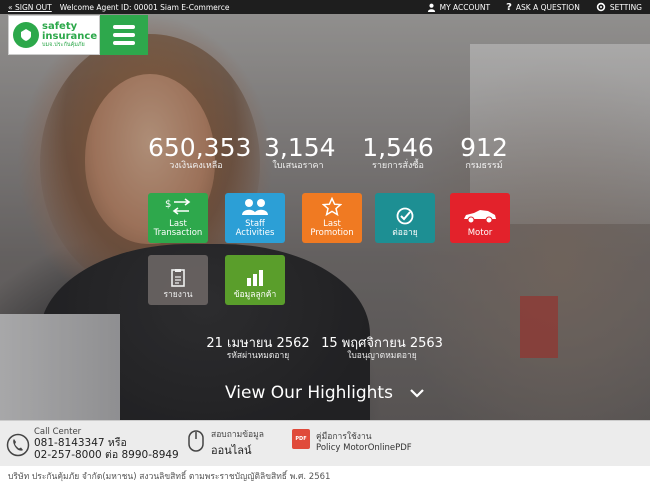 The height and width of the screenshot is (485, 650). What do you see at coordinates (124, 35) in the screenshot?
I see `hamburger-menu-button` at bounding box center [124, 35].